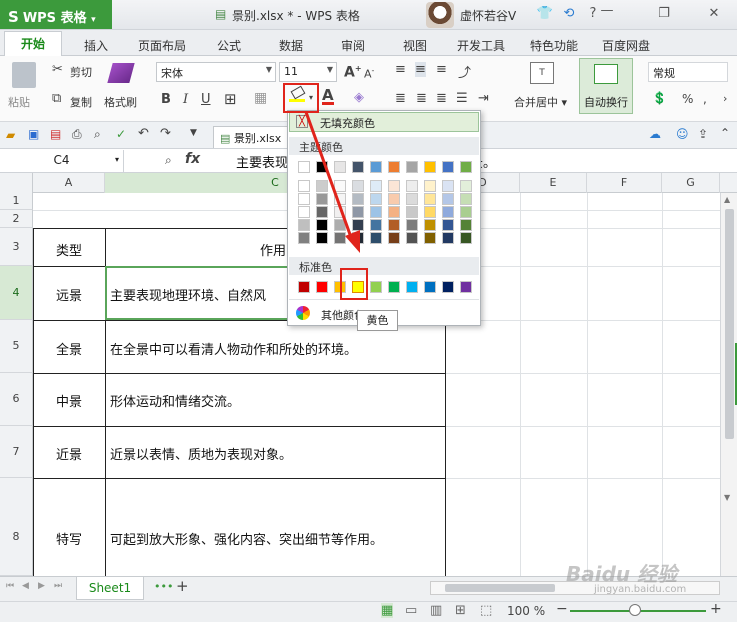 This screenshot has width=737, height=622. I want to click on preview-icon: ⌕, so click(97, 134).